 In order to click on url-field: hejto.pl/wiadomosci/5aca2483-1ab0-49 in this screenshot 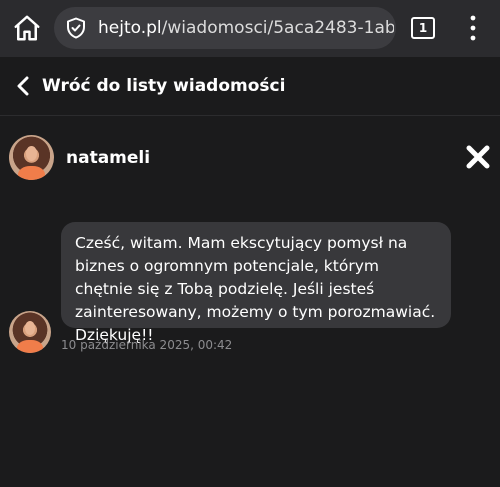, I will do `click(225, 28)`.